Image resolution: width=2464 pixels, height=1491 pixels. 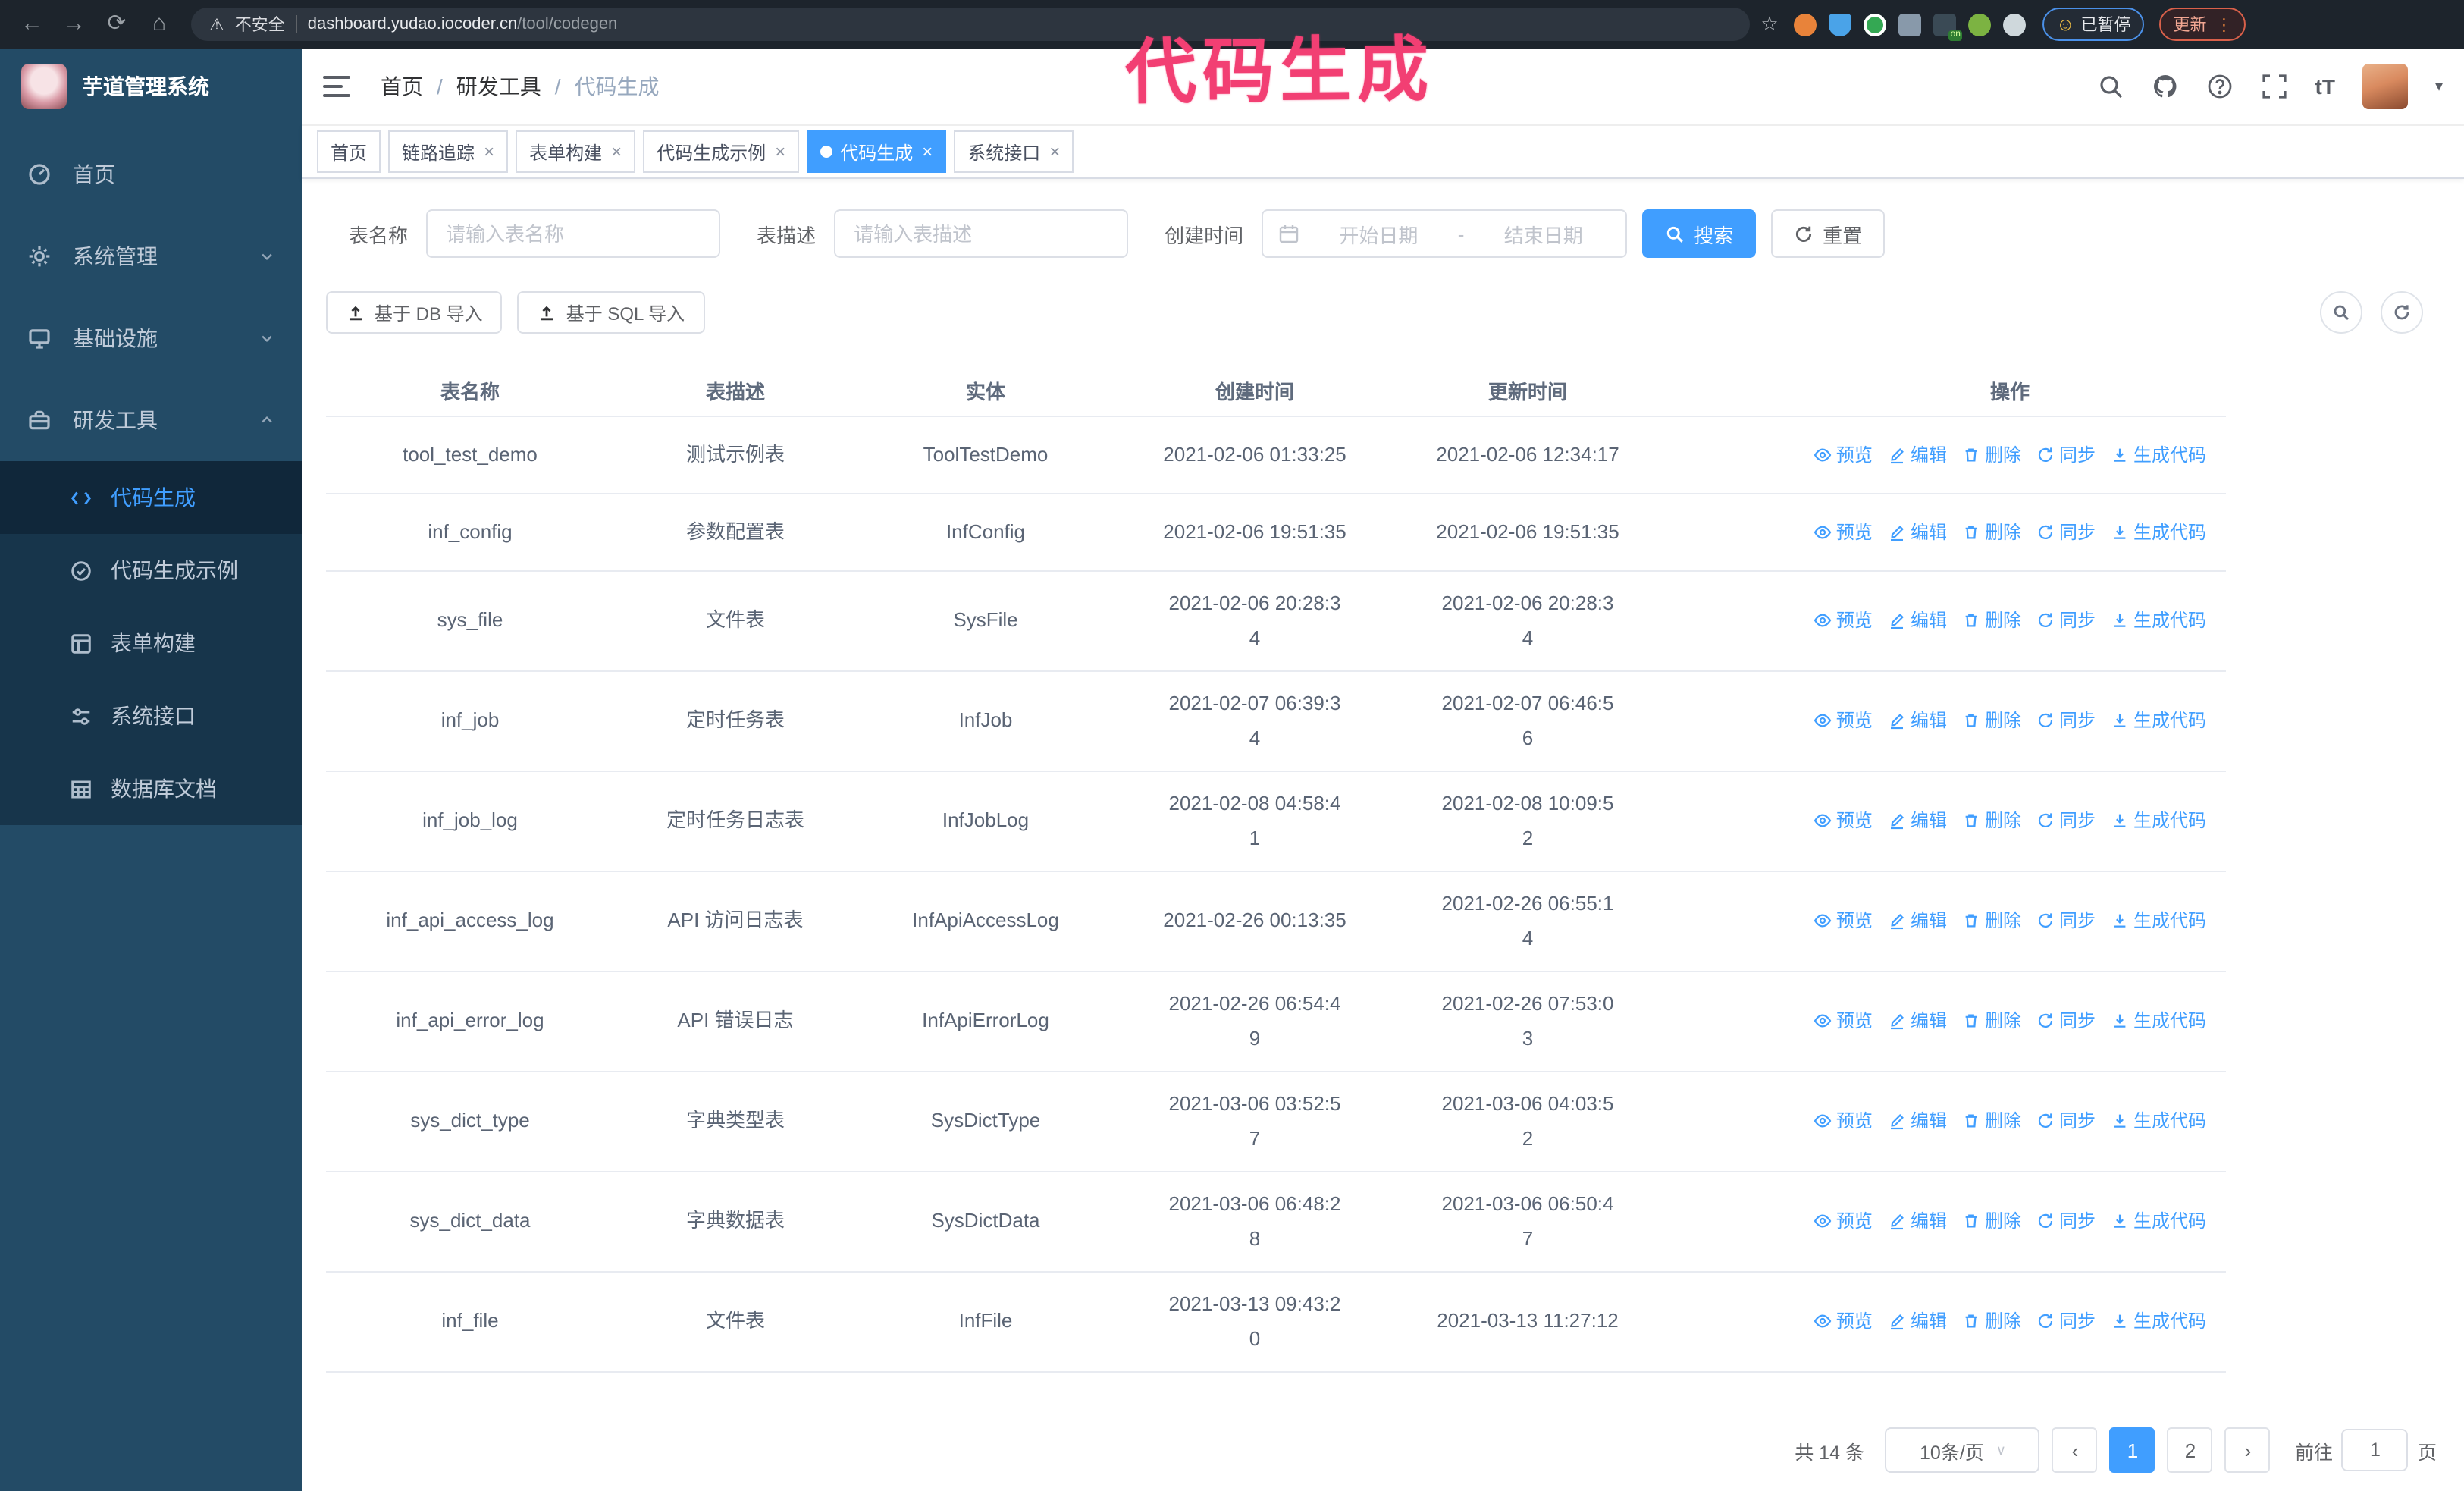 I want to click on fullscreen-icon, so click(x=2274, y=86).